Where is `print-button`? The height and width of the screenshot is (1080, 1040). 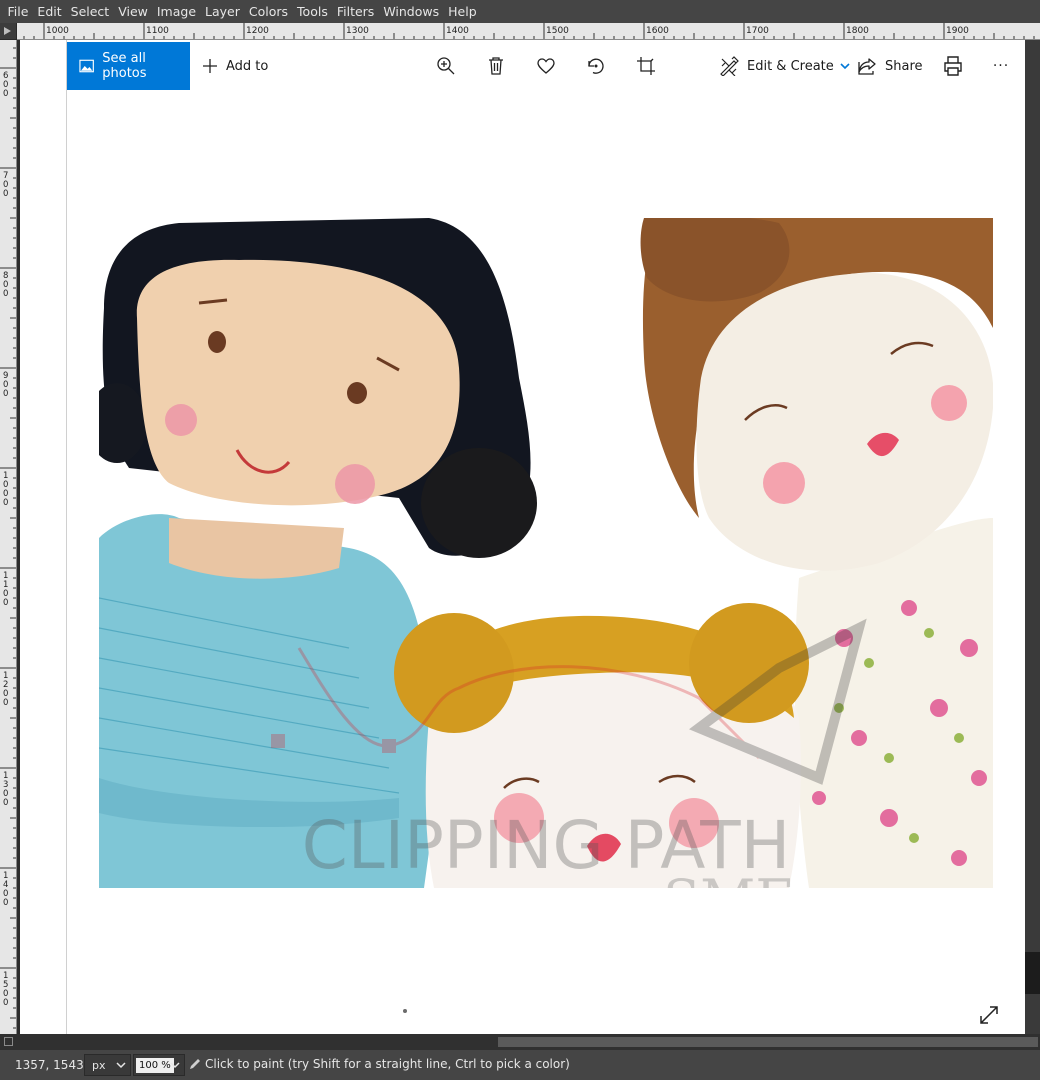
print-button is located at coordinates (953, 66).